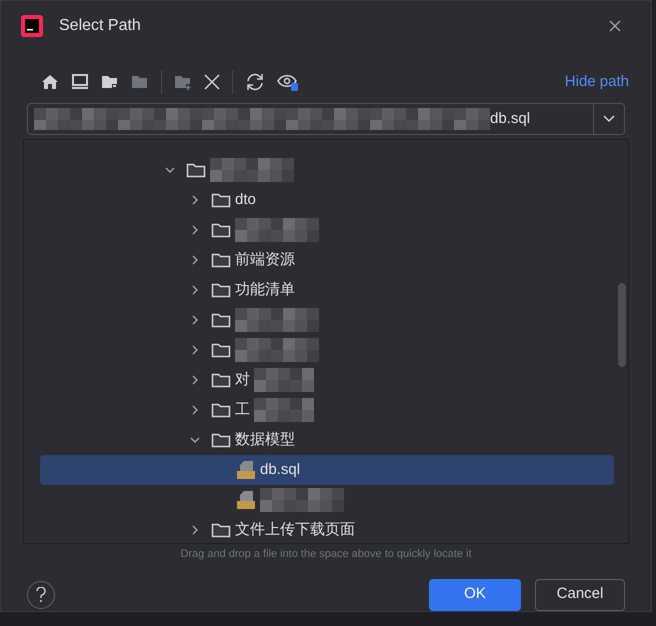 The height and width of the screenshot is (626, 656). What do you see at coordinates (327, 290) in the screenshot?
I see `tree-row: 功能清单` at bounding box center [327, 290].